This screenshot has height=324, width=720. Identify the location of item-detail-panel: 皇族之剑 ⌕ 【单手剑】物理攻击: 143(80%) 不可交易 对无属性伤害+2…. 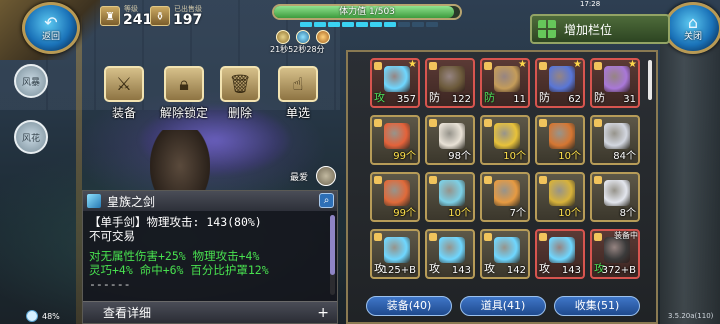
(210, 257).